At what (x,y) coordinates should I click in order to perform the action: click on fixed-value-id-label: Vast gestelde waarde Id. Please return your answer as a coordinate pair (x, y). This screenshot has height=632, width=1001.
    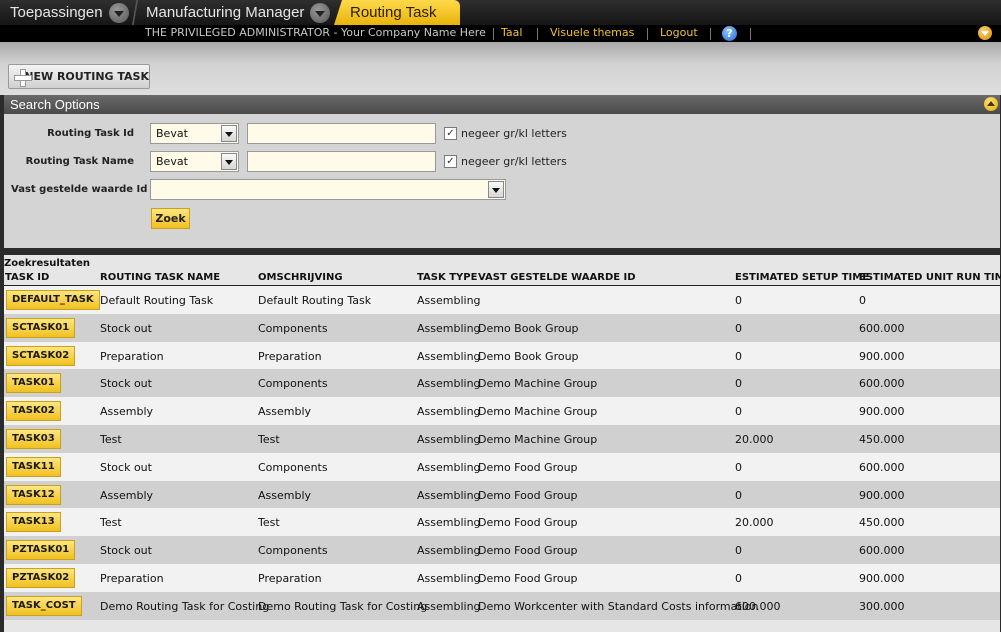
    Looking at the image, I should click on (79, 189).